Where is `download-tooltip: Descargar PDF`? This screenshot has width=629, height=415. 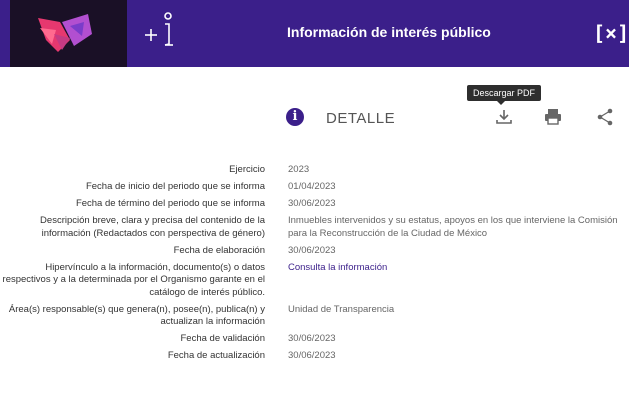
download-tooltip: Descargar PDF is located at coordinates (504, 95).